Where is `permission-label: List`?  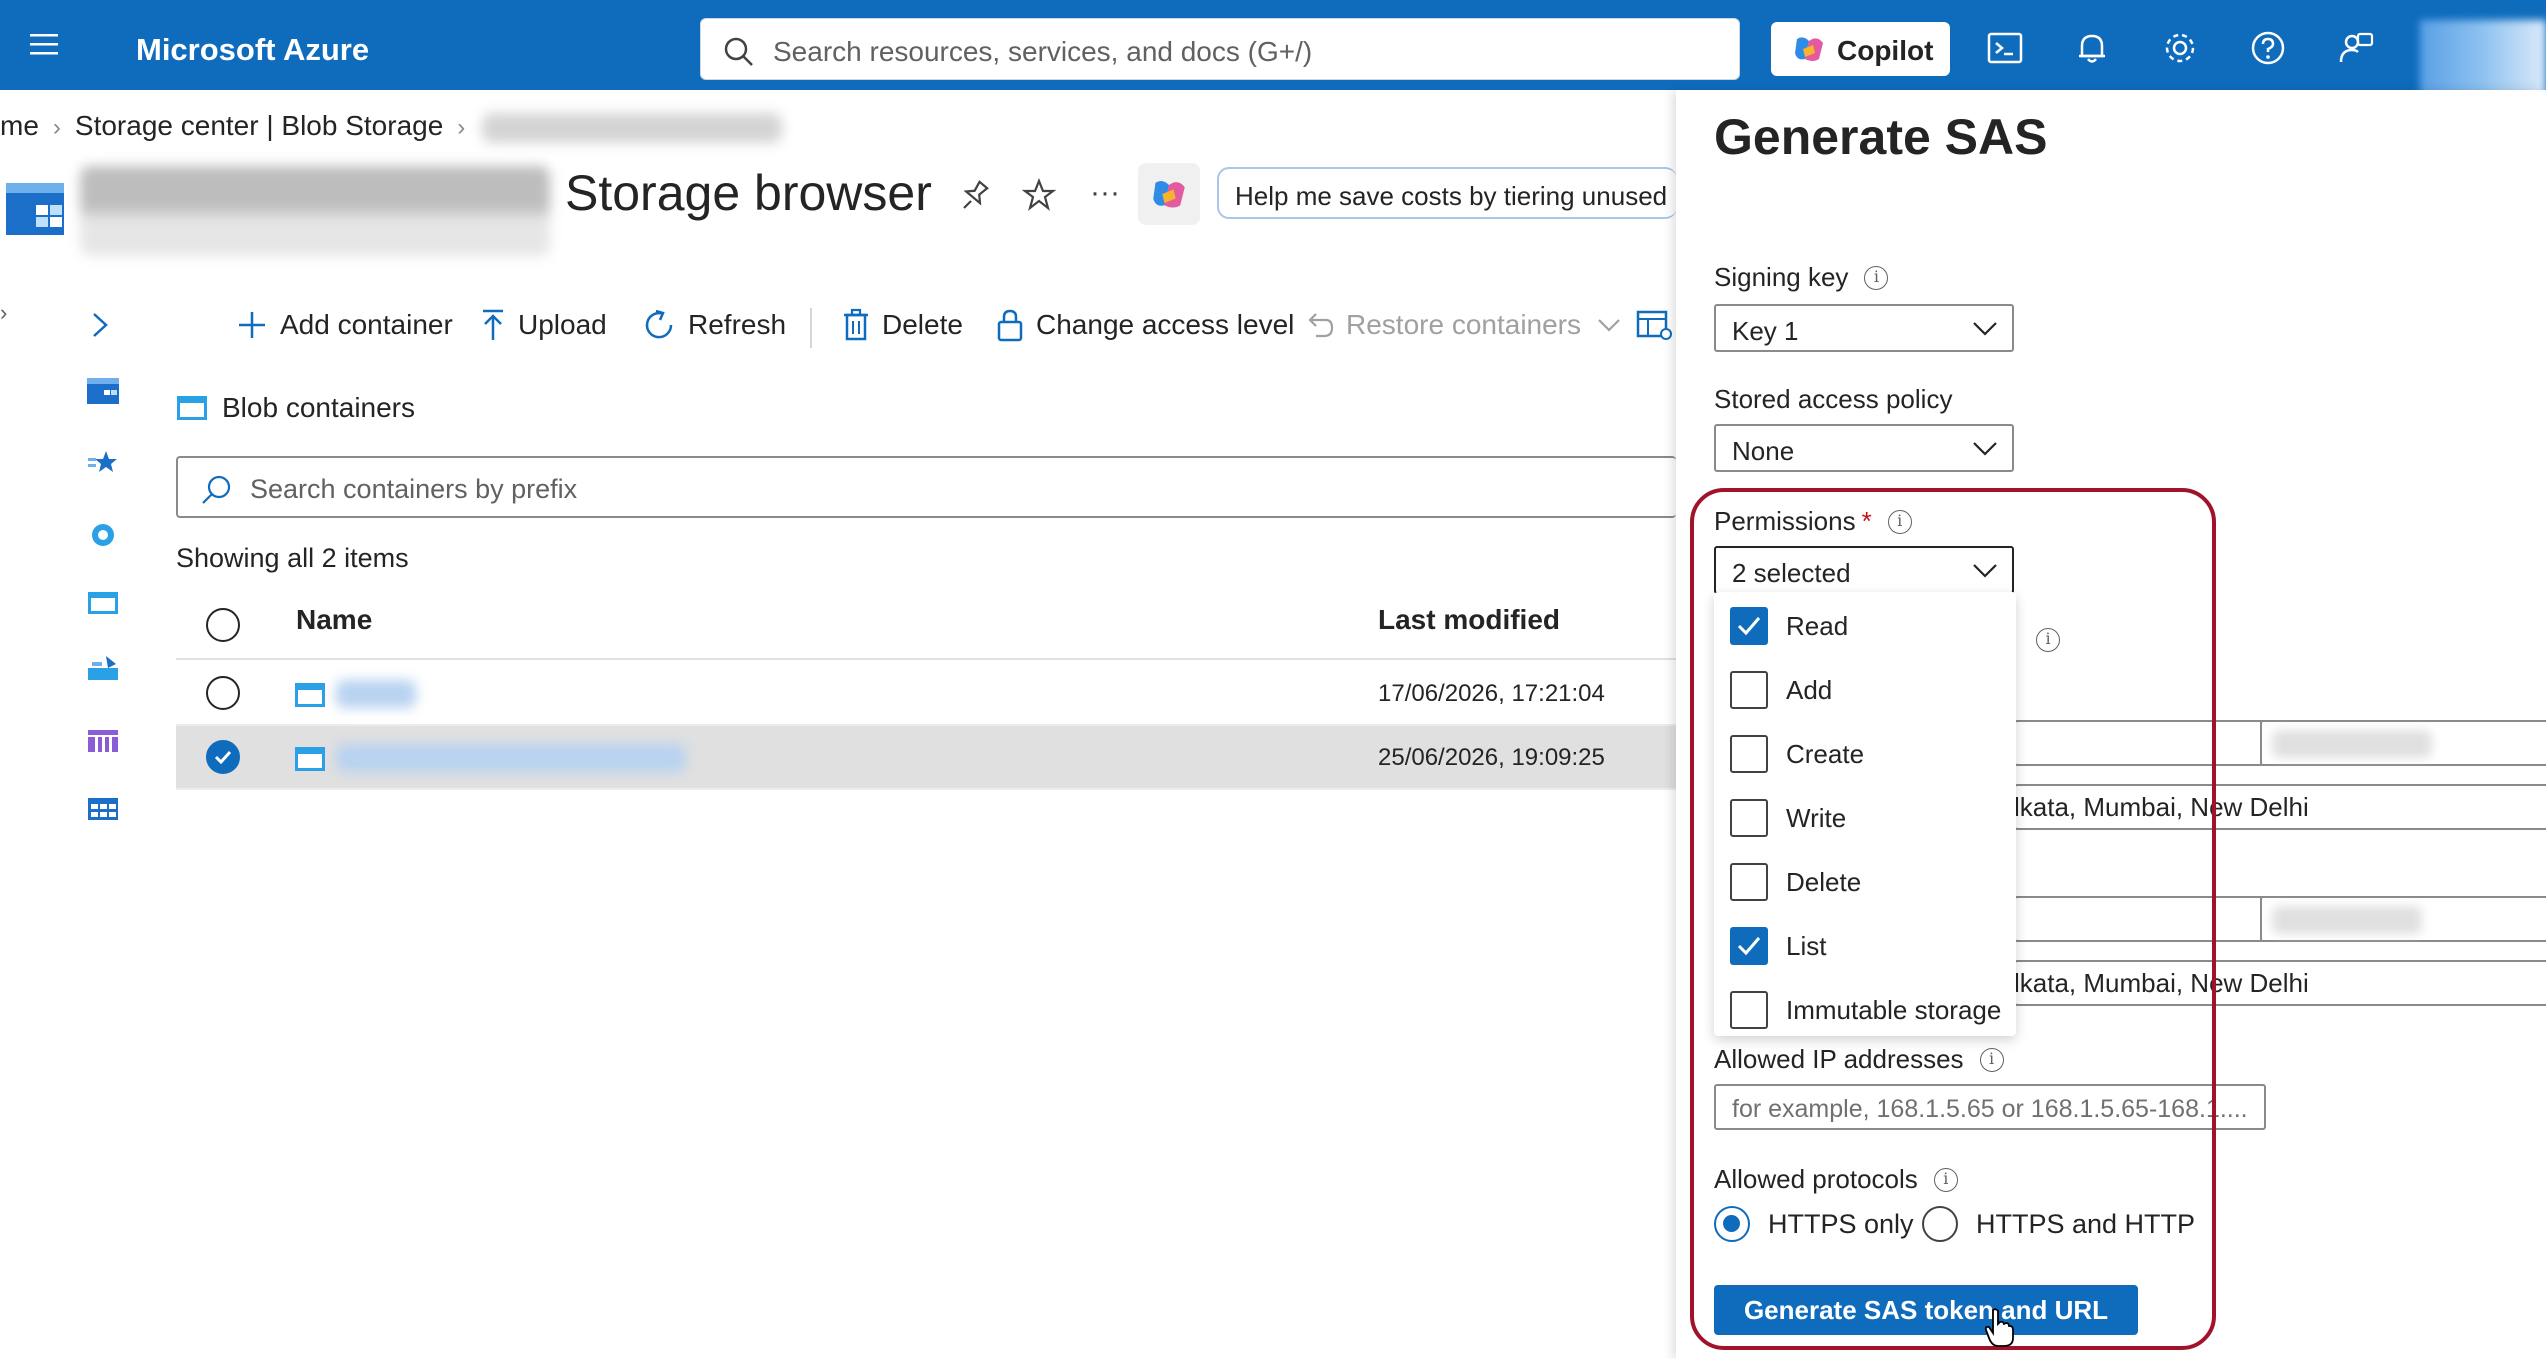
permission-label: List is located at coordinates (1806, 945).